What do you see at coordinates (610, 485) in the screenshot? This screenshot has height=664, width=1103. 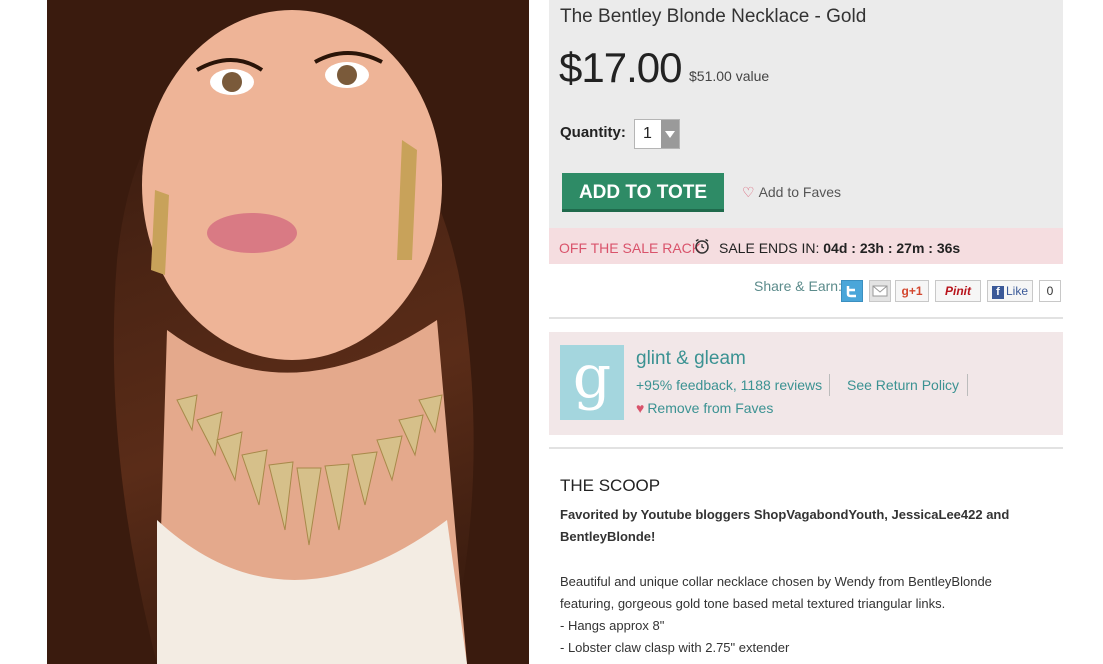 I see `scoop-heading: THE SCOOP` at bounding box center [610, 485].